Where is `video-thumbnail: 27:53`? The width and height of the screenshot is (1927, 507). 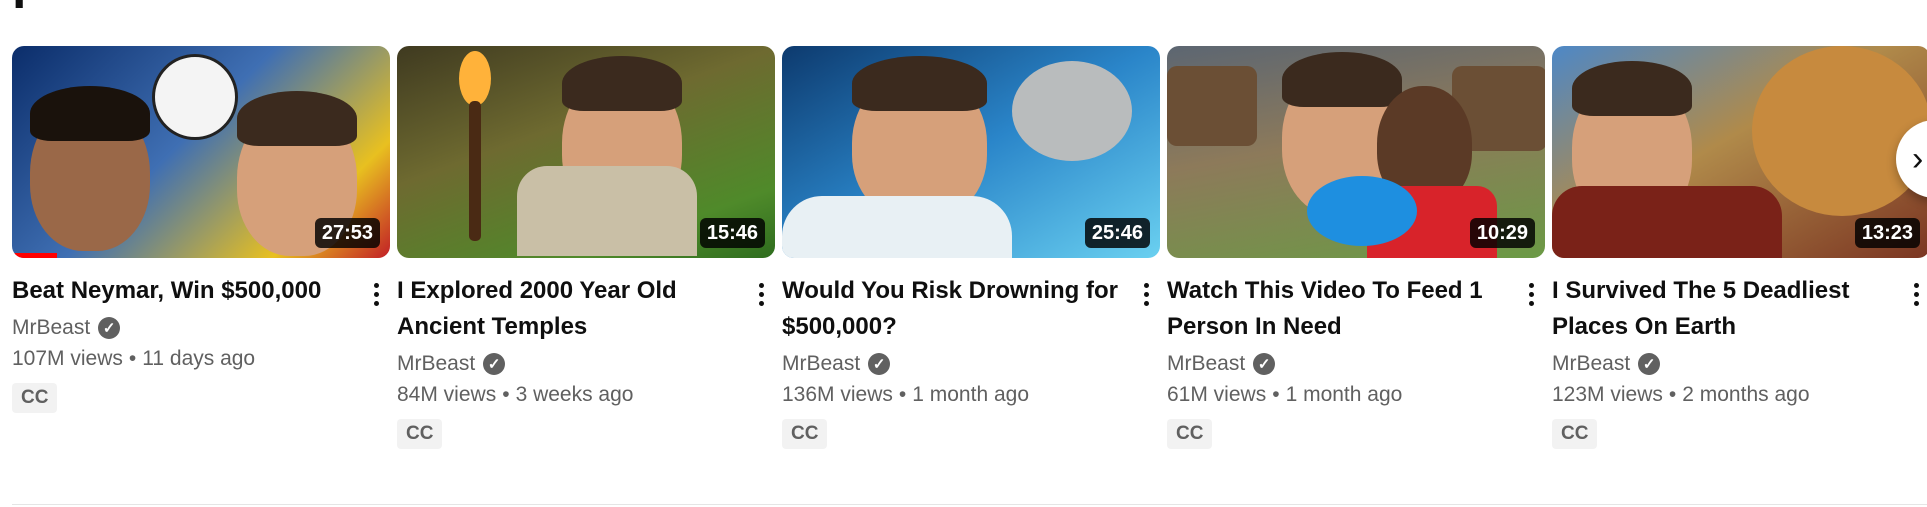 video-thumbnail: 27:53 is located at coordinates (201, 152).